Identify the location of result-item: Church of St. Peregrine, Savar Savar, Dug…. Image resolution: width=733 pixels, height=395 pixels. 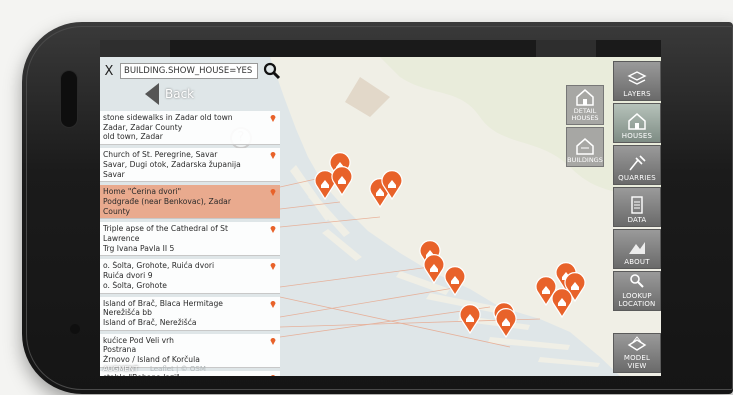
(190, 165).